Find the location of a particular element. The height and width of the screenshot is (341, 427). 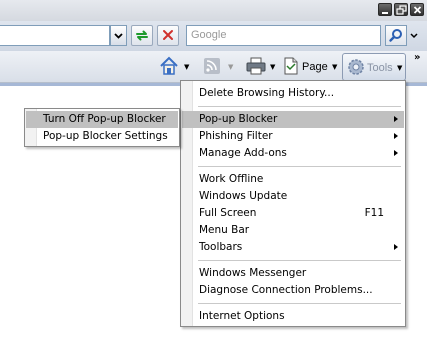

page-menu-button: Page ▼ is located at coordinates (311, 67).